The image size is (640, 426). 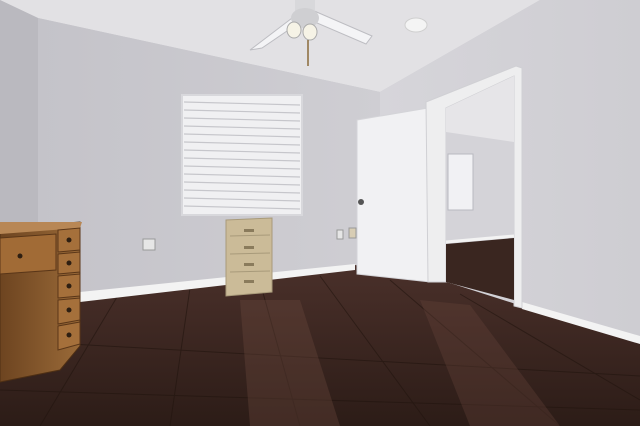 I want to click on door-knob, so click(x=361, y=202).